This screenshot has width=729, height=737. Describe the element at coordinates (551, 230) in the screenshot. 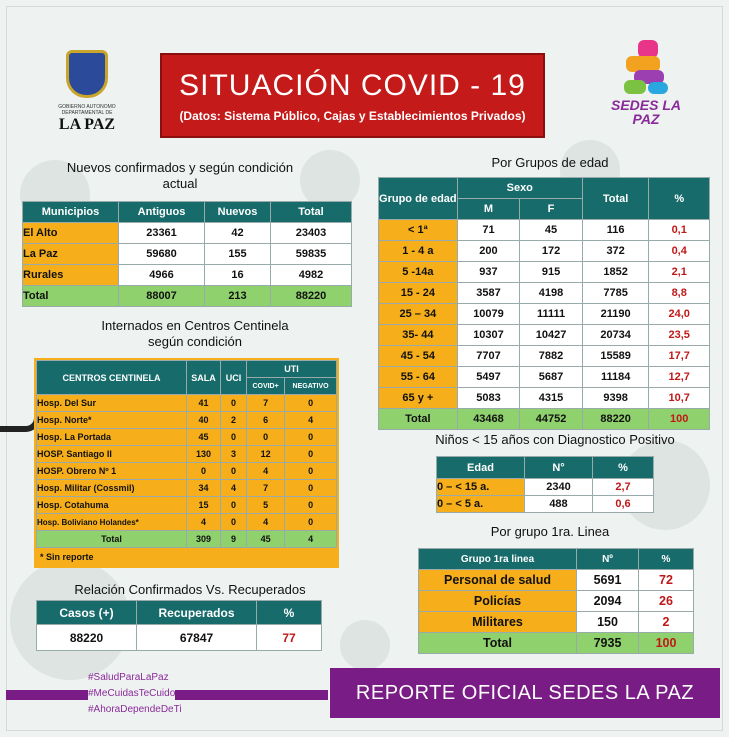

I see `cell: 45` at that location.